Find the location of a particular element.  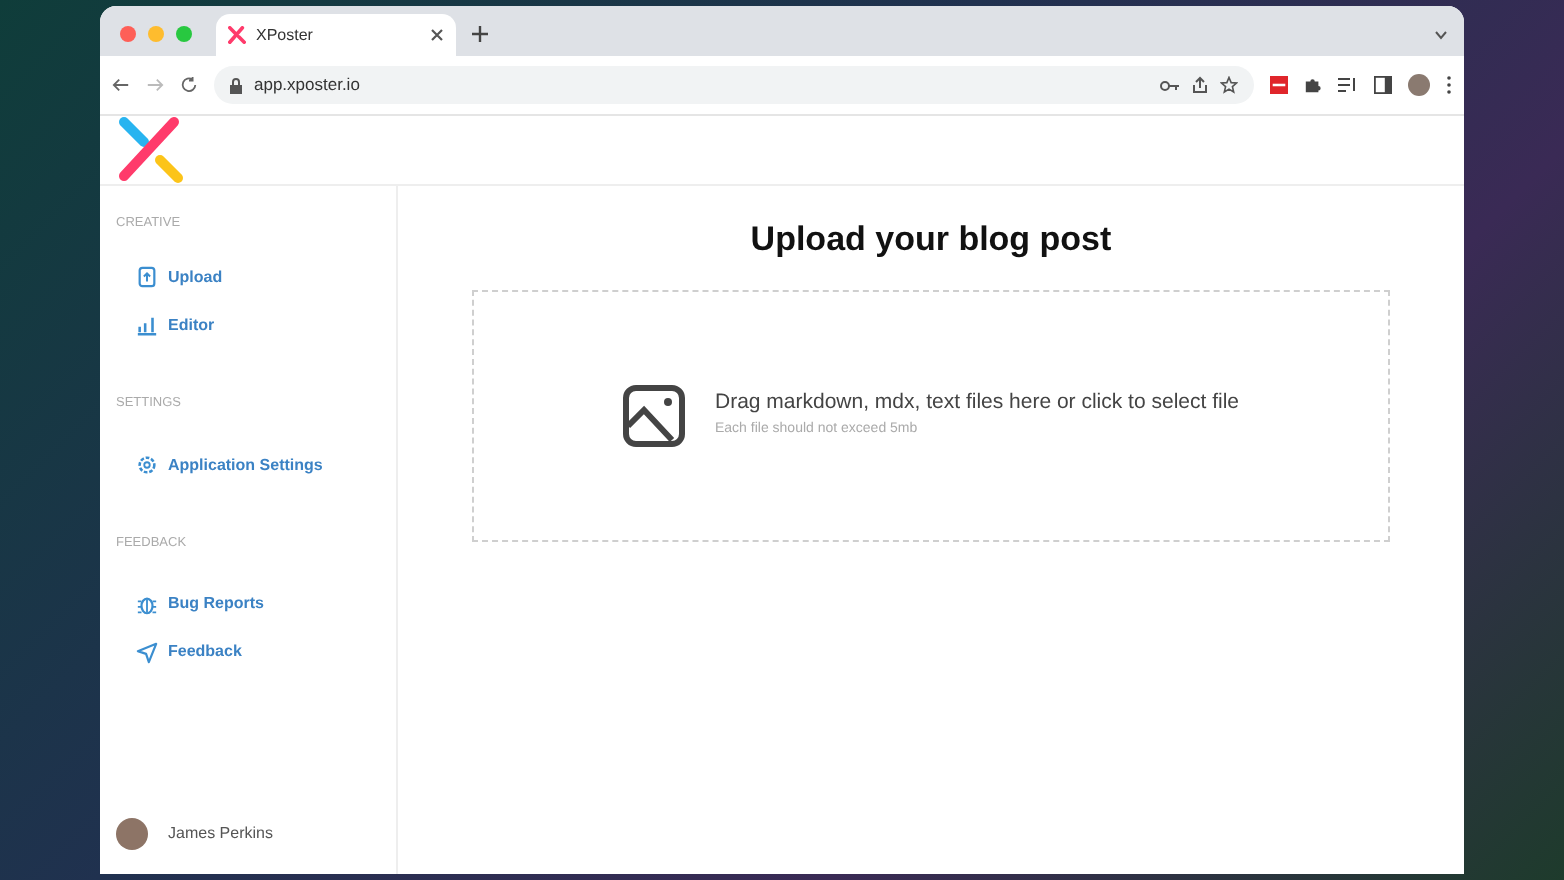

user-name: James Perkins is located at coordinates (220, 834).